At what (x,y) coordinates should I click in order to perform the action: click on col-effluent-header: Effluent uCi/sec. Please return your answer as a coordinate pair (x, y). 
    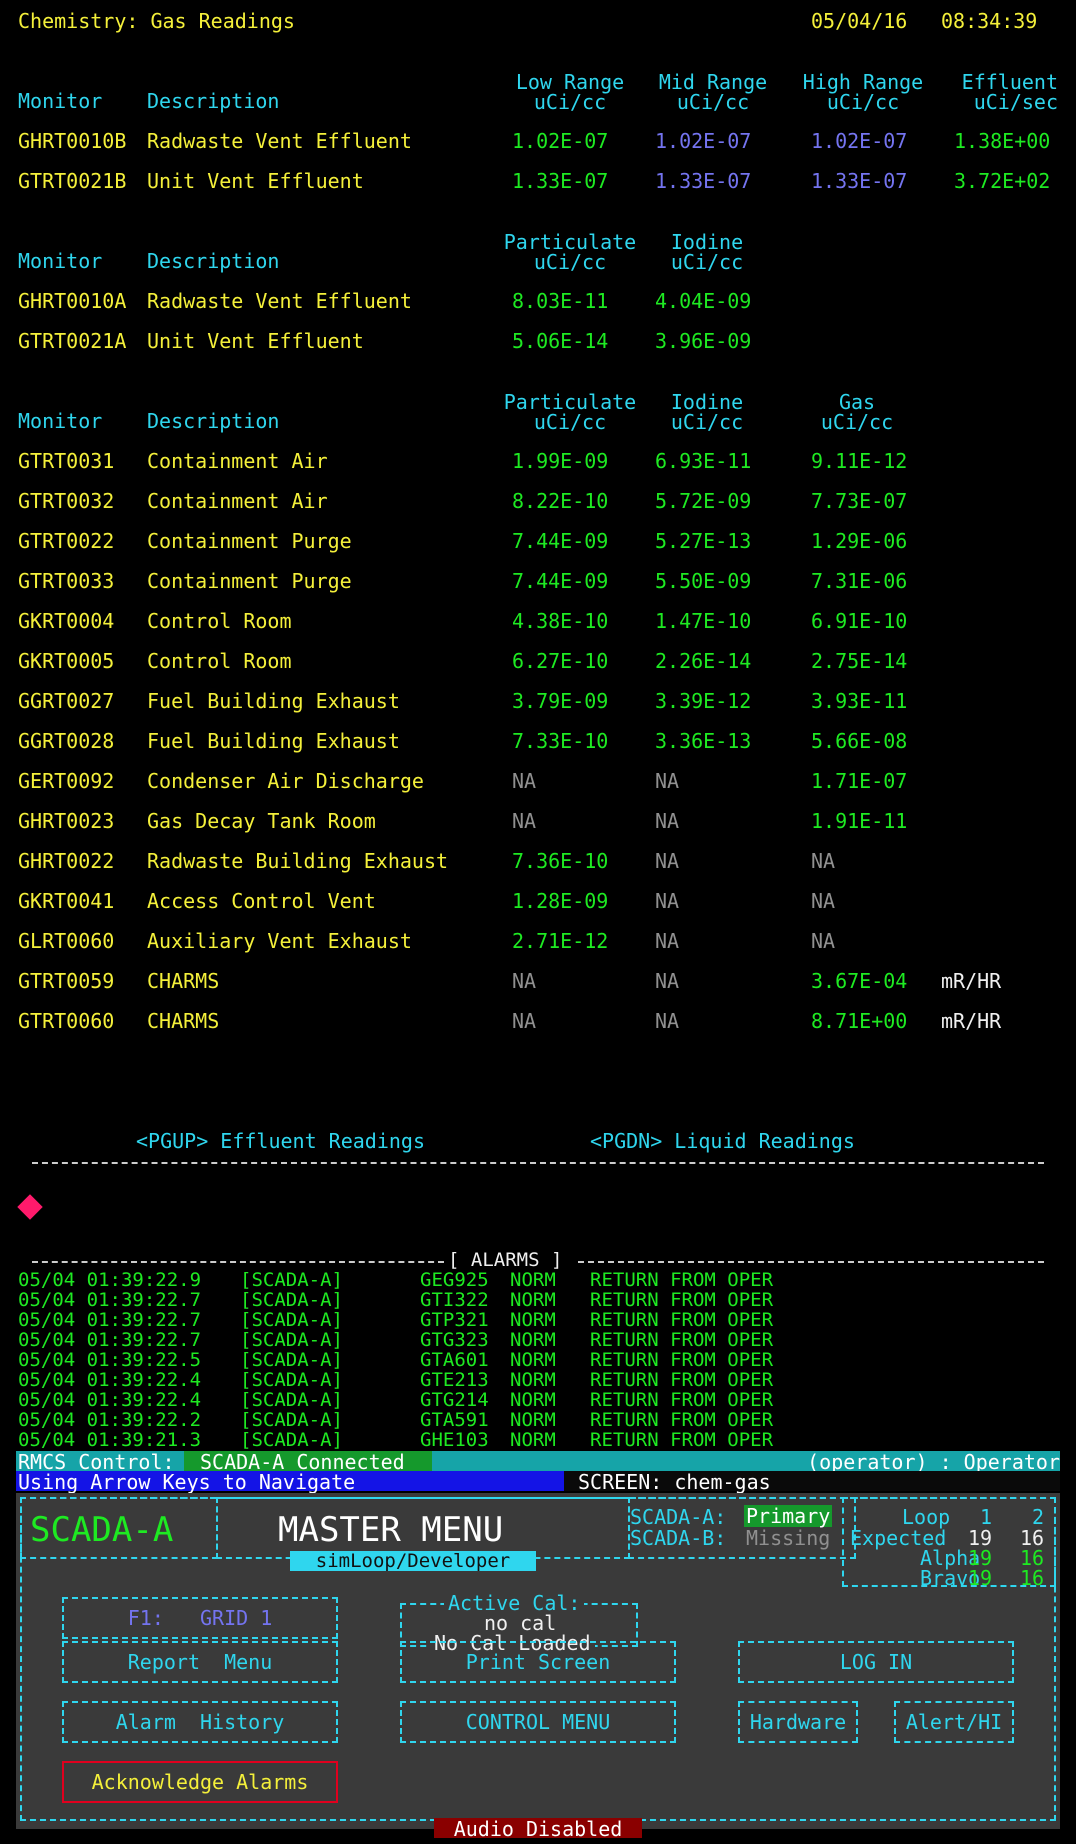
    Looking at the image, I should click on (1009, 92).